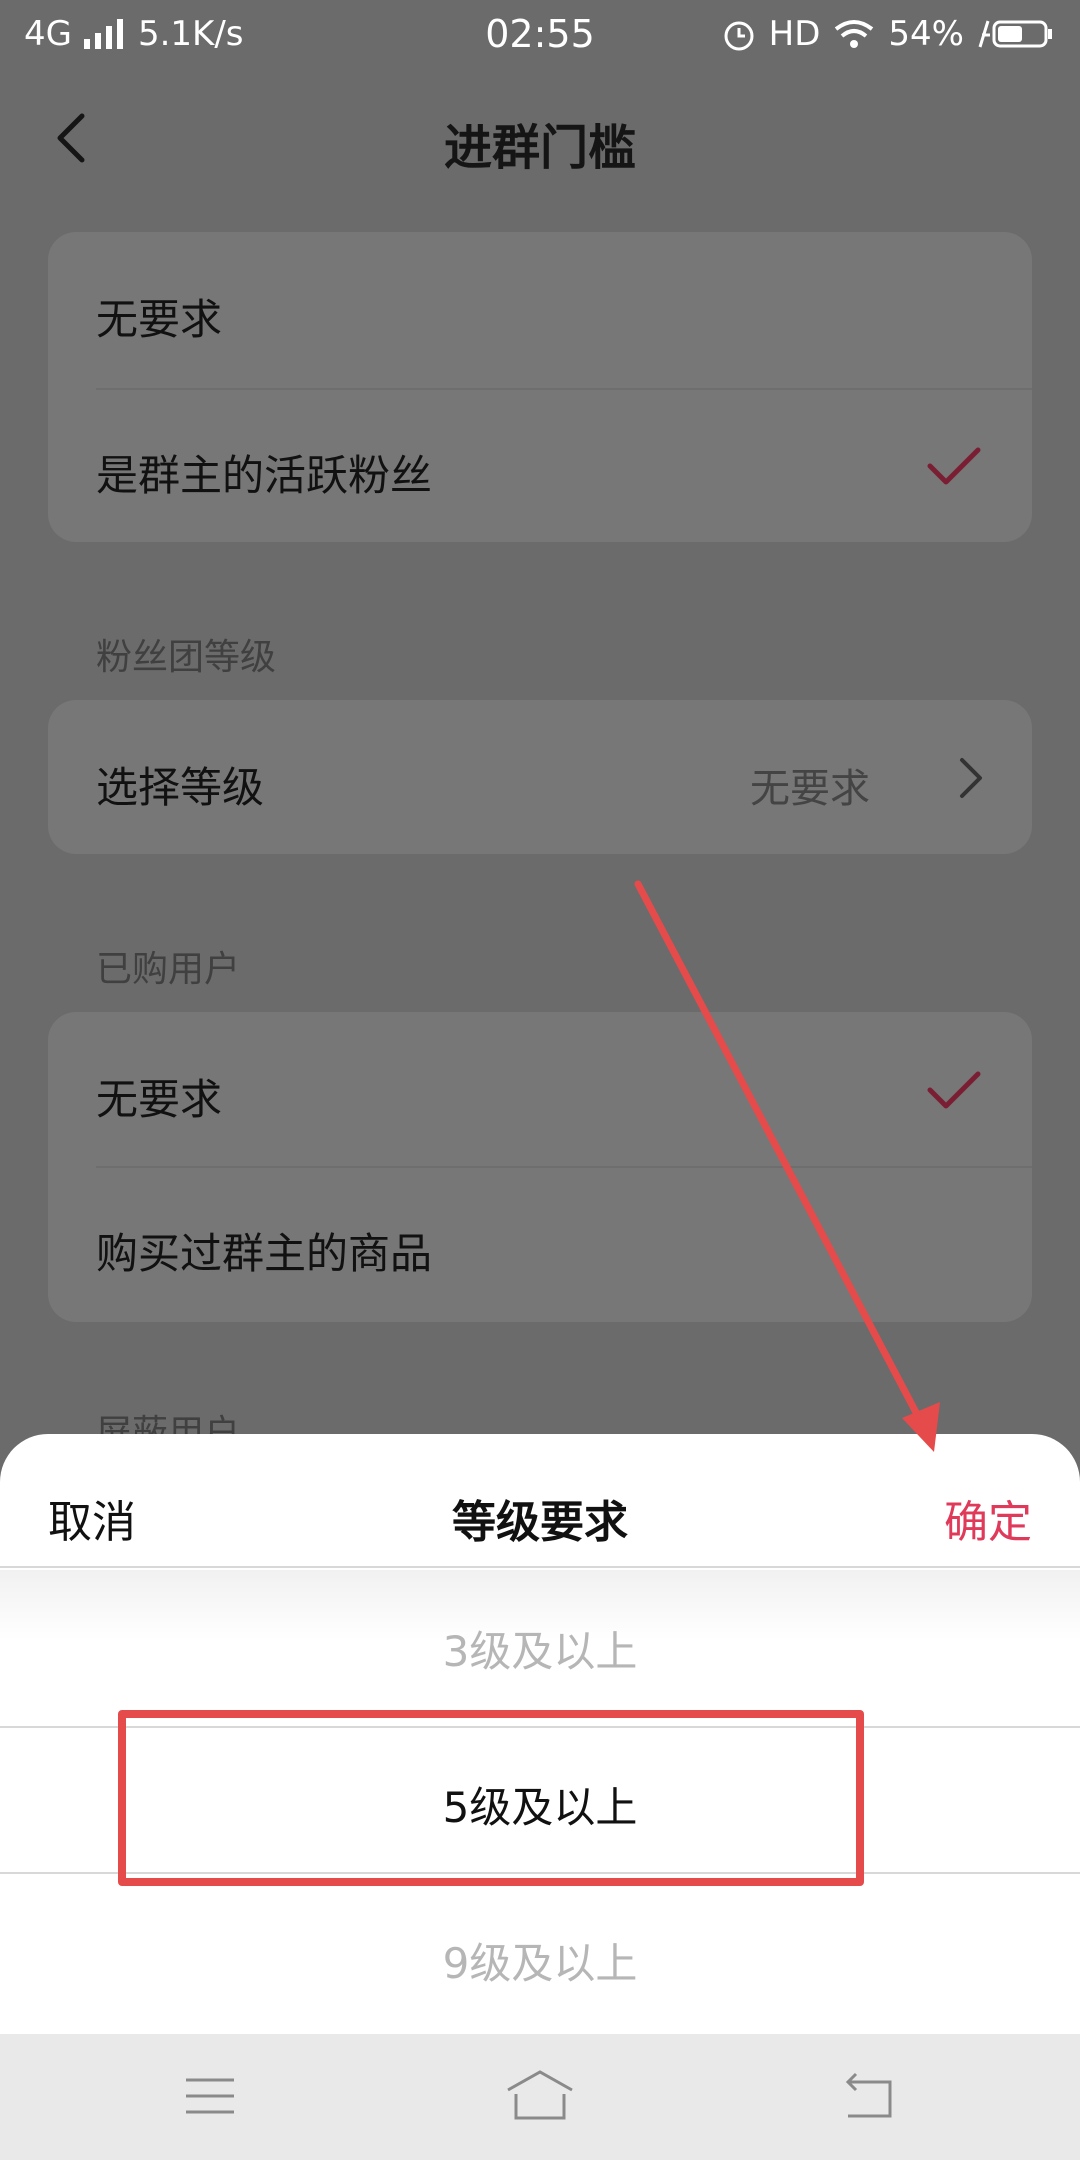  What do you see at coordinates (868, 2097) in the screenshot?
I see `return-icon` at bounding box center [868, 2097].